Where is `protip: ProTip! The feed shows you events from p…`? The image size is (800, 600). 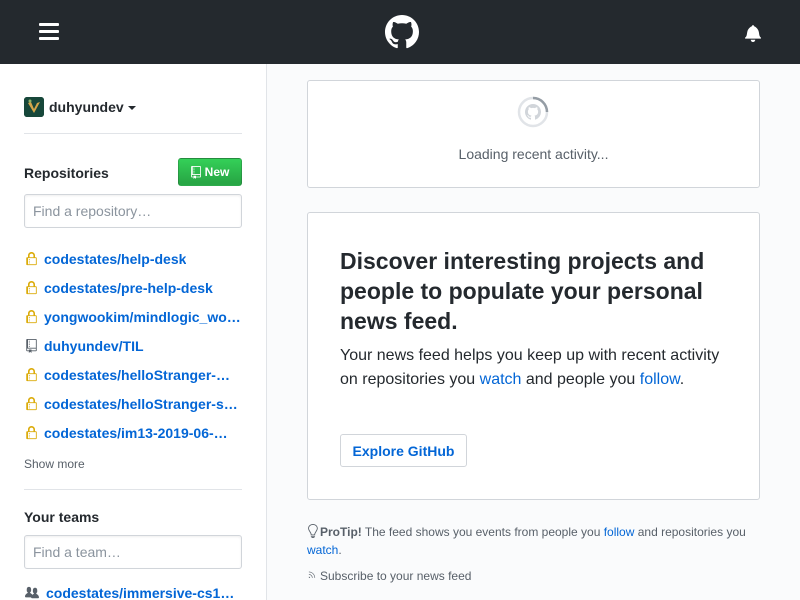
protip: ProTip! The feed shows you events from p… is located at coordinates (537, 541).